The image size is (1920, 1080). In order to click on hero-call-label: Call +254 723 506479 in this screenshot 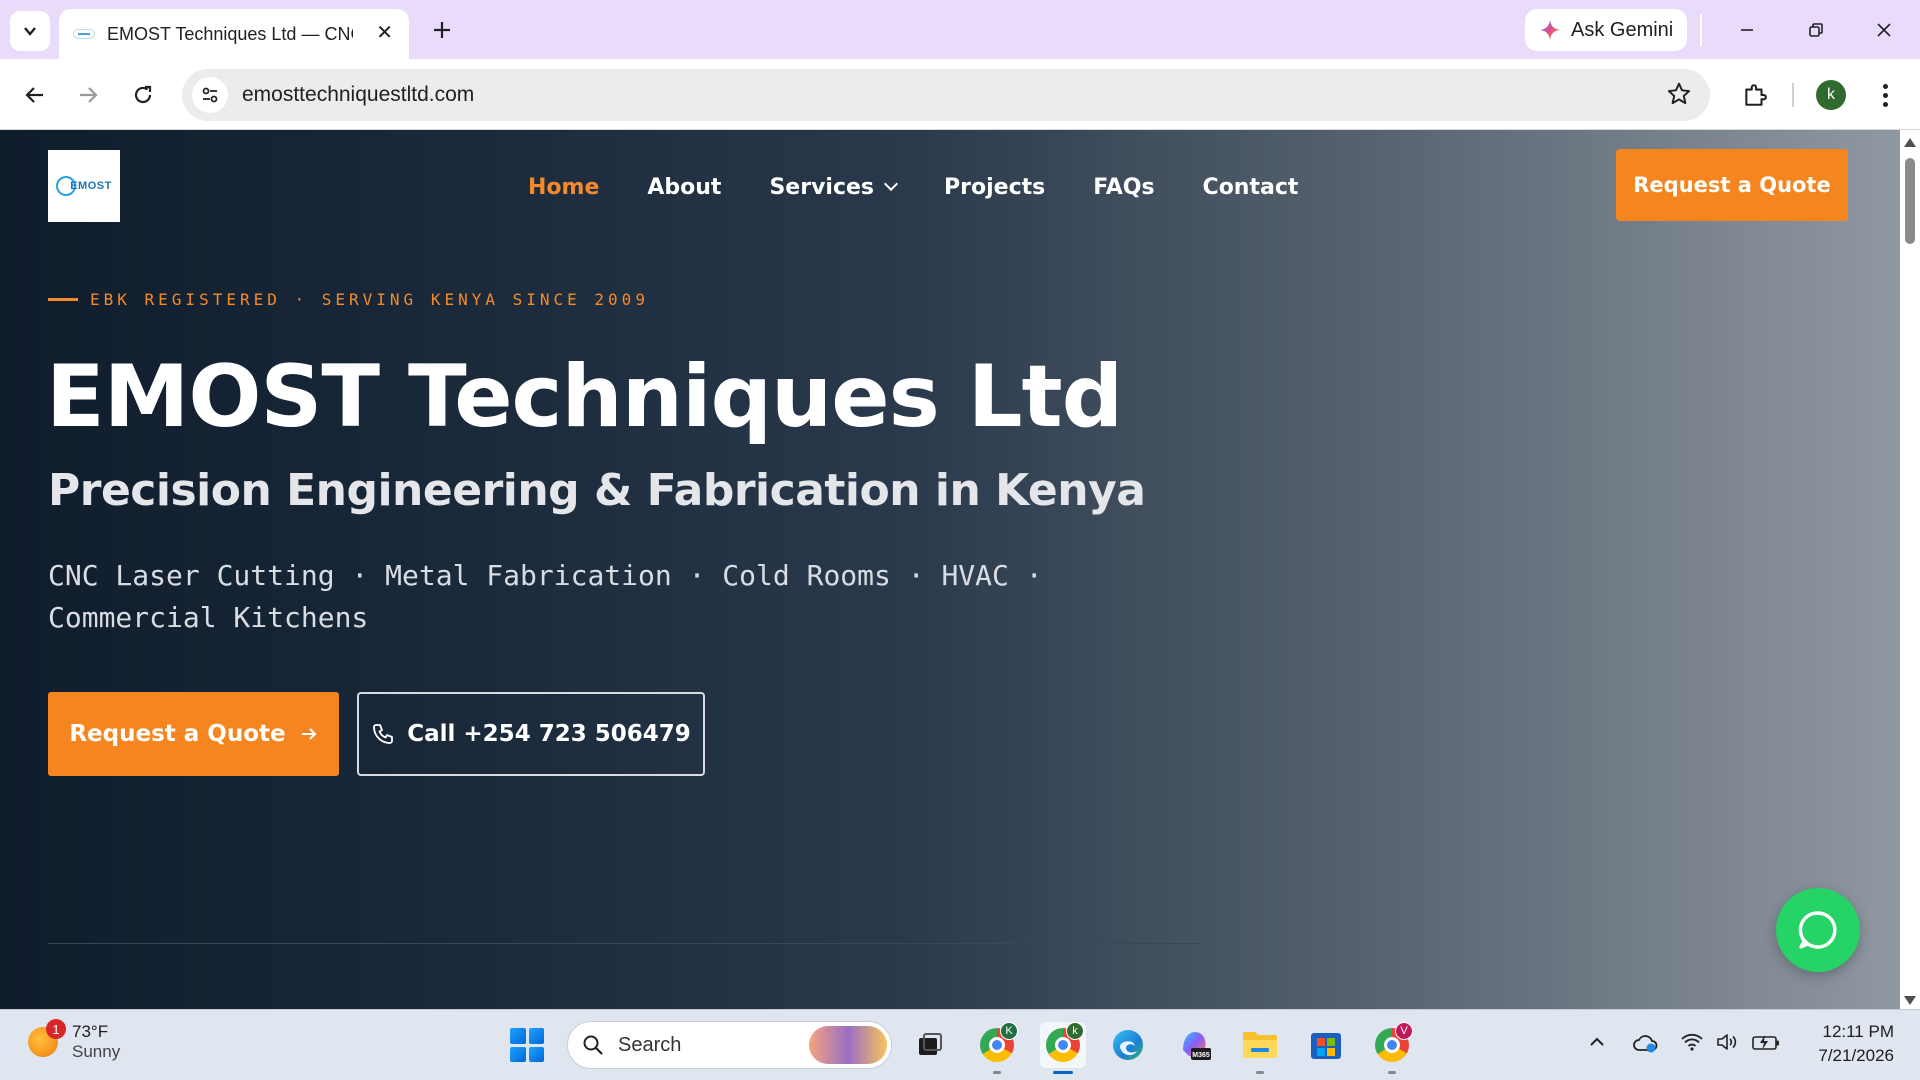, I will do `click(549, 734)`.